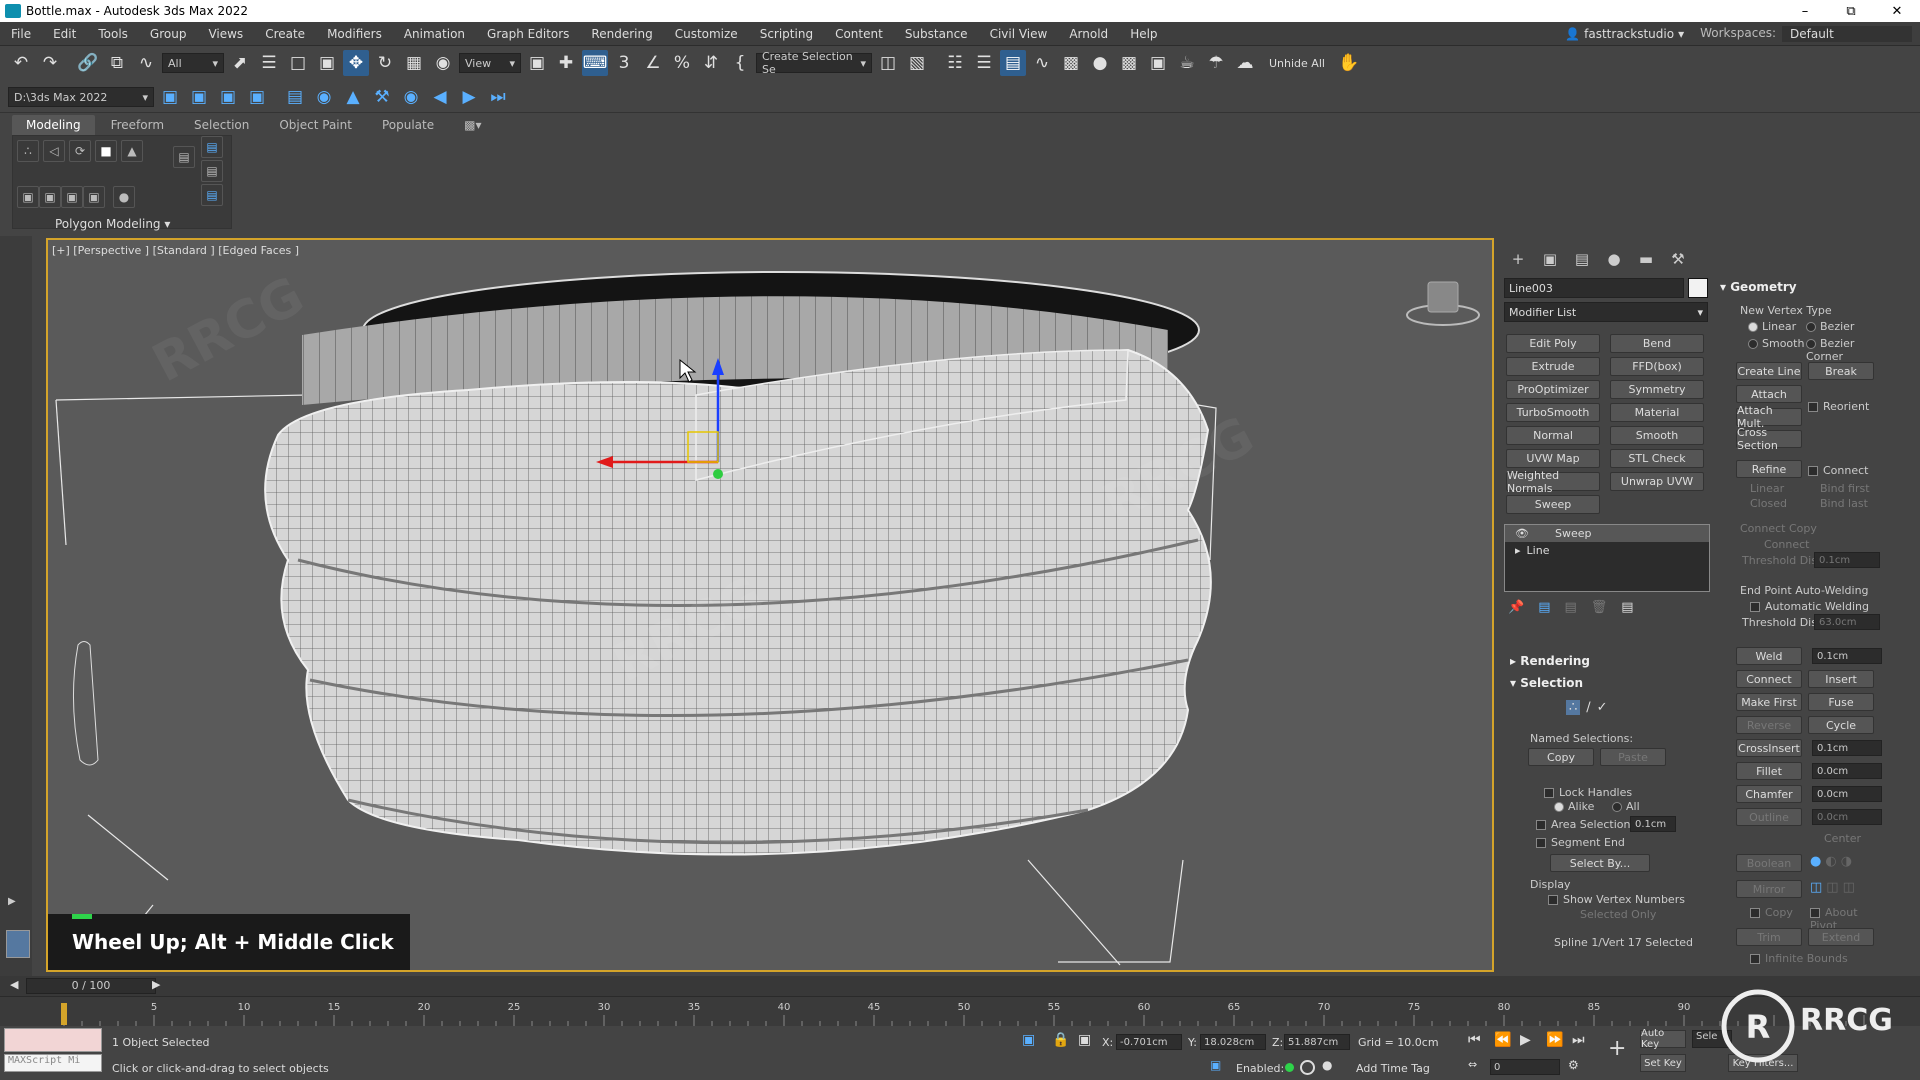 The height and width of the screenshot is (1080, 1920). What do you see at coordinates (193, 63) in the screenshot?
I see `selection-filter-dropdown: All ▾` at bounding box center [193, 63].